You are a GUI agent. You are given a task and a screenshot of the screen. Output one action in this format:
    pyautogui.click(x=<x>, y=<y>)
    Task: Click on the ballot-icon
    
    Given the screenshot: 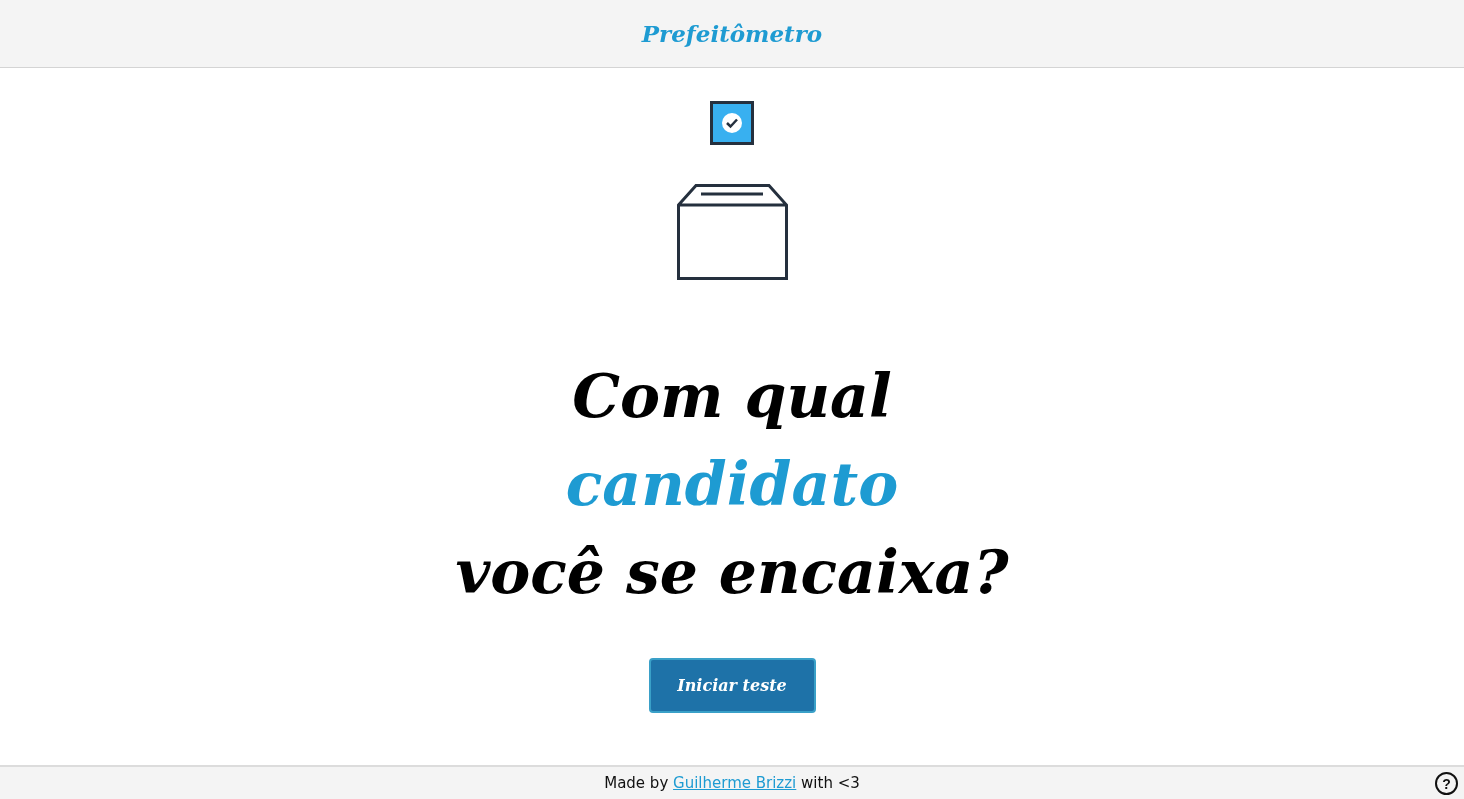 What is the action you would take?
    pyautogui.click(x=732, y=123)
    